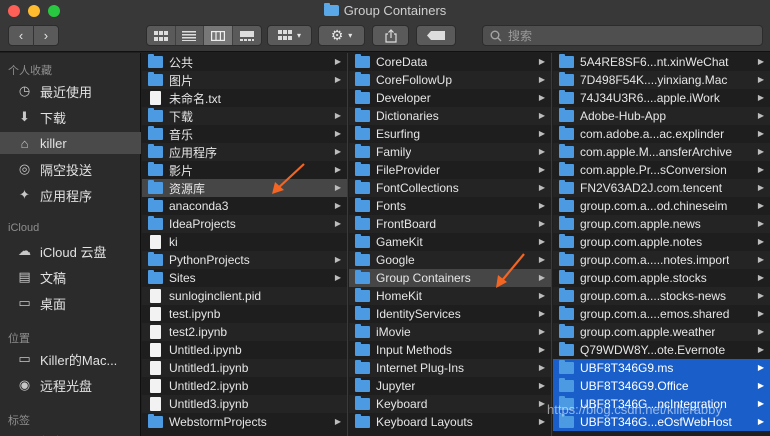 The width and height of the screenshot is (770, 436). I want to click on folder-row: group.com.a.....notes.import ▶, so click(661, 260).